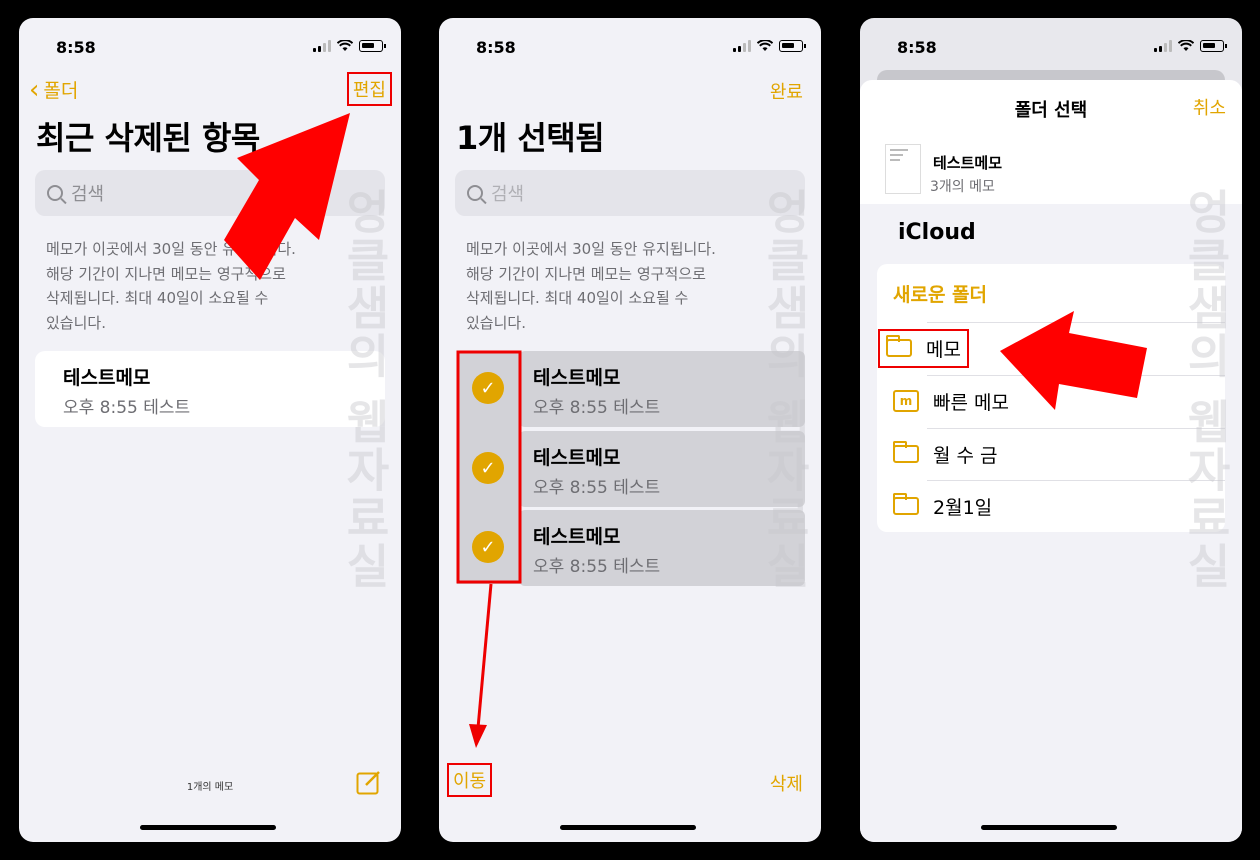 This screenshot has width=1260, height=860. I want to click on note-subtitle: 오후 8:55 테스트, so click(127, 408).